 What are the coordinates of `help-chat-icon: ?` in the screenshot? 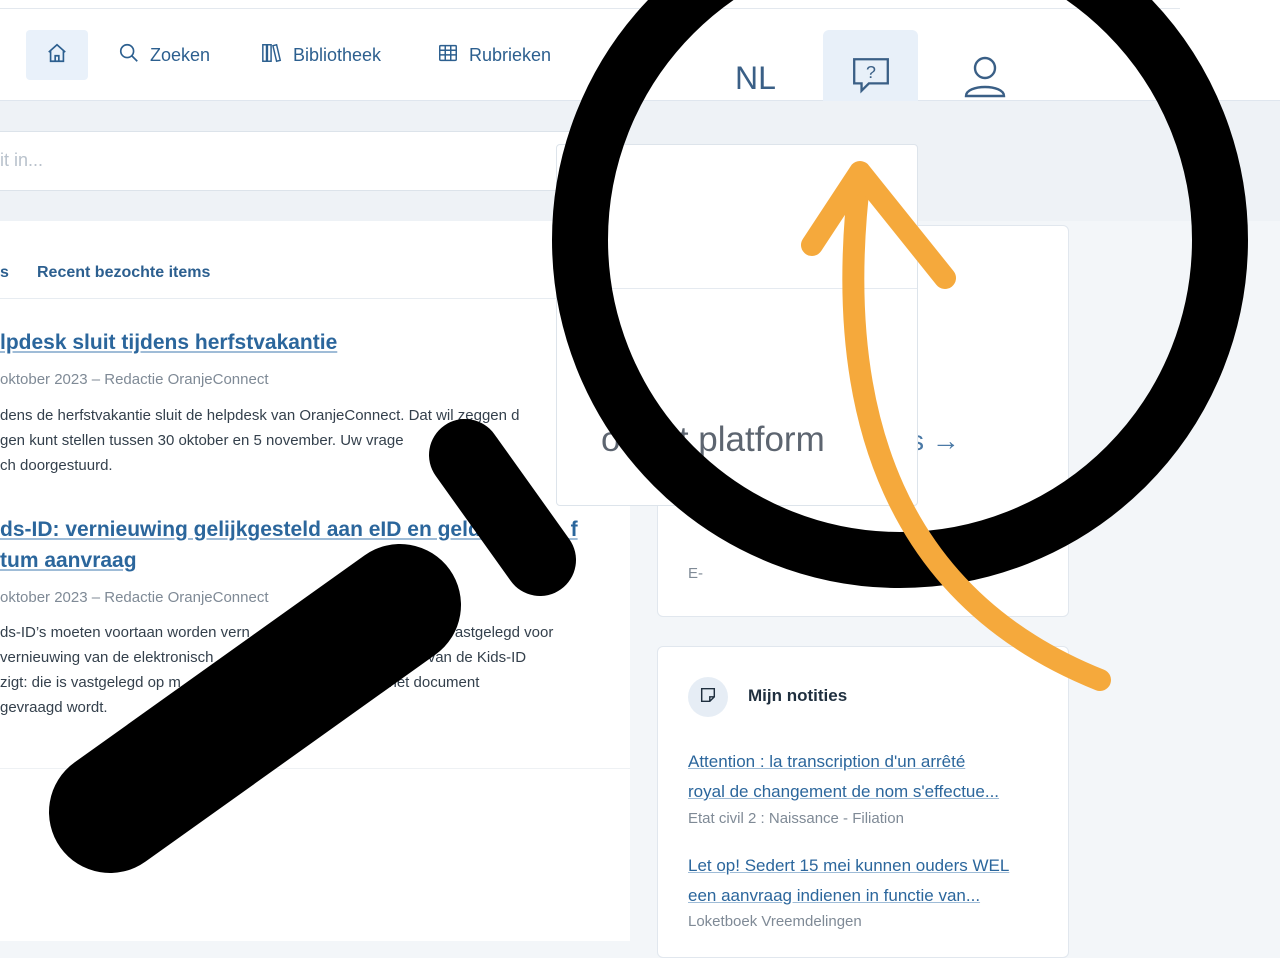 It's located at (871, 77).